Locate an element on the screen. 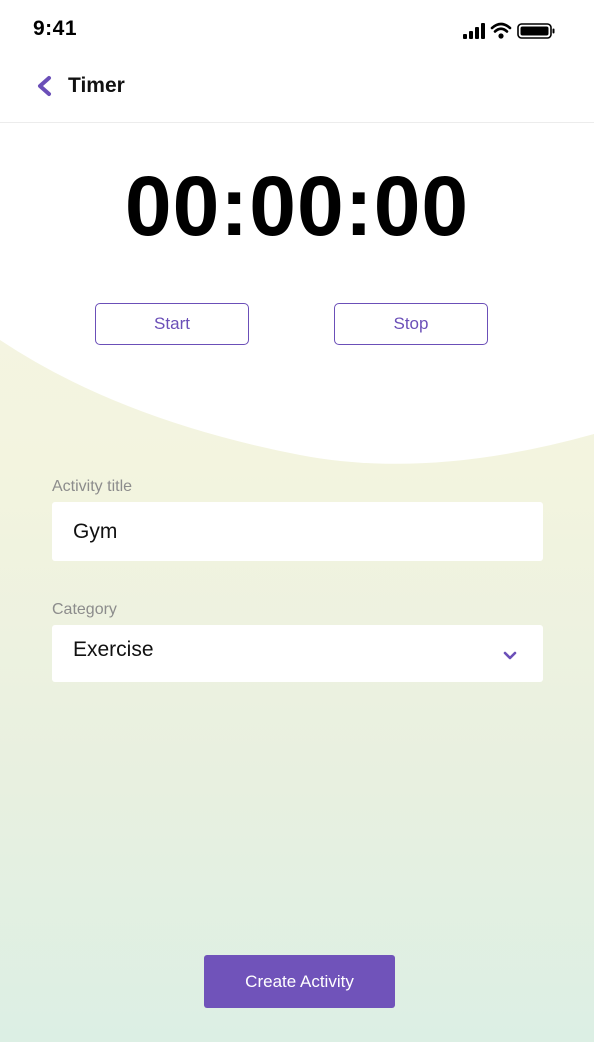 The image size is (594, 1042). battery-icon is located at coordinates (536, 31).